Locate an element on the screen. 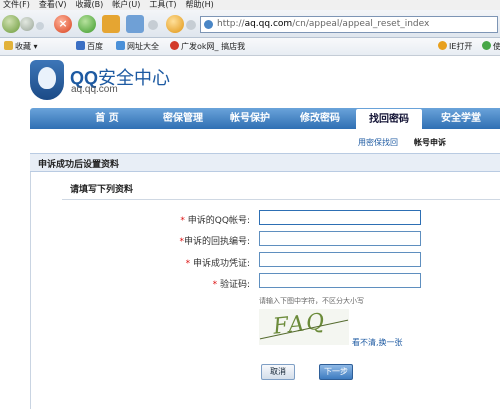 The image size is (500, 409). tab-home: 首 页 is located at coordinates (107, 118).